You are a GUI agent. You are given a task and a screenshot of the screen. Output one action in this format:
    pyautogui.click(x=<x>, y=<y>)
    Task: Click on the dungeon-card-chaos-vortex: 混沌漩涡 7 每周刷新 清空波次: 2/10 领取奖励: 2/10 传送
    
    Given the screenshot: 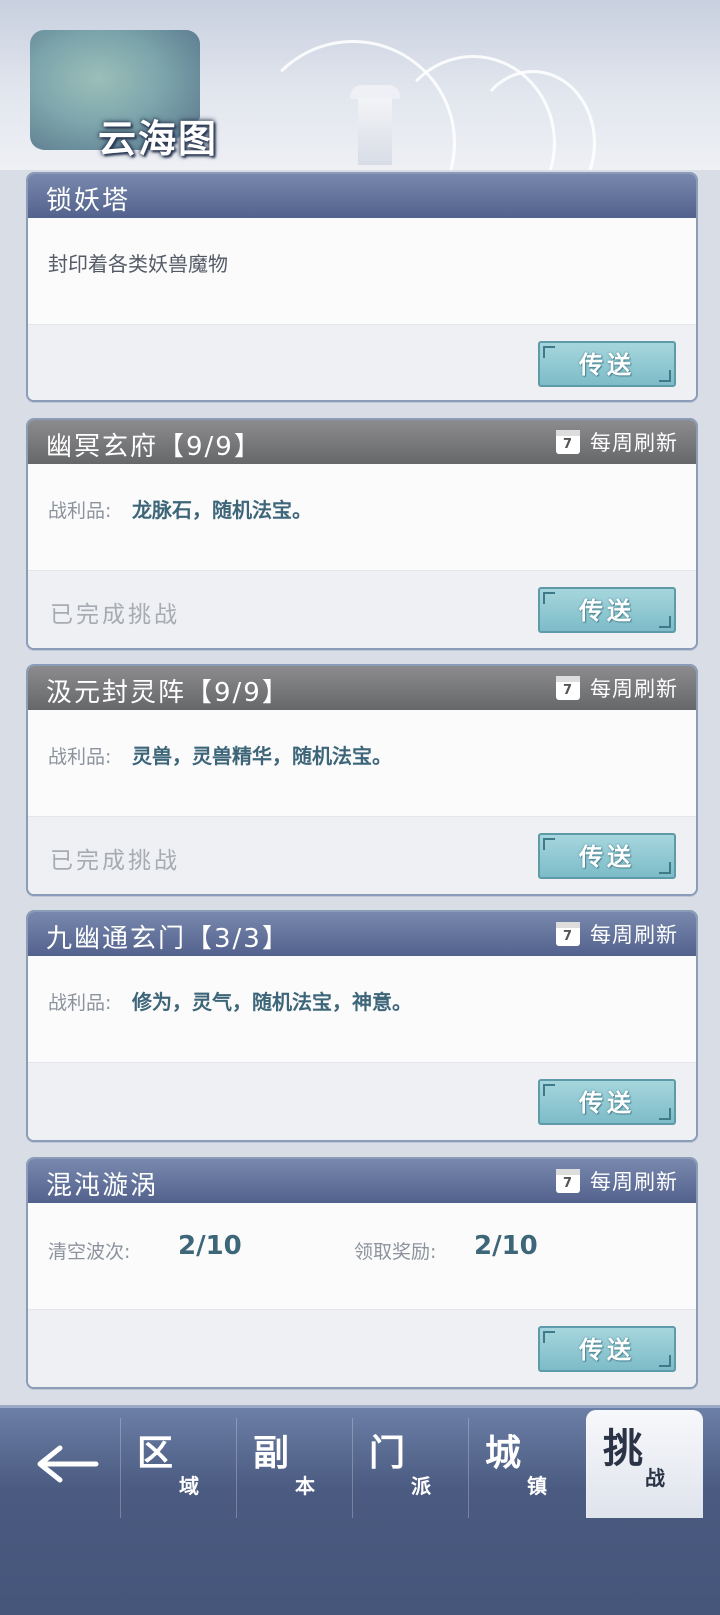 What is the action you would take?
    pyautogui.click(x=362, y=1273)
    